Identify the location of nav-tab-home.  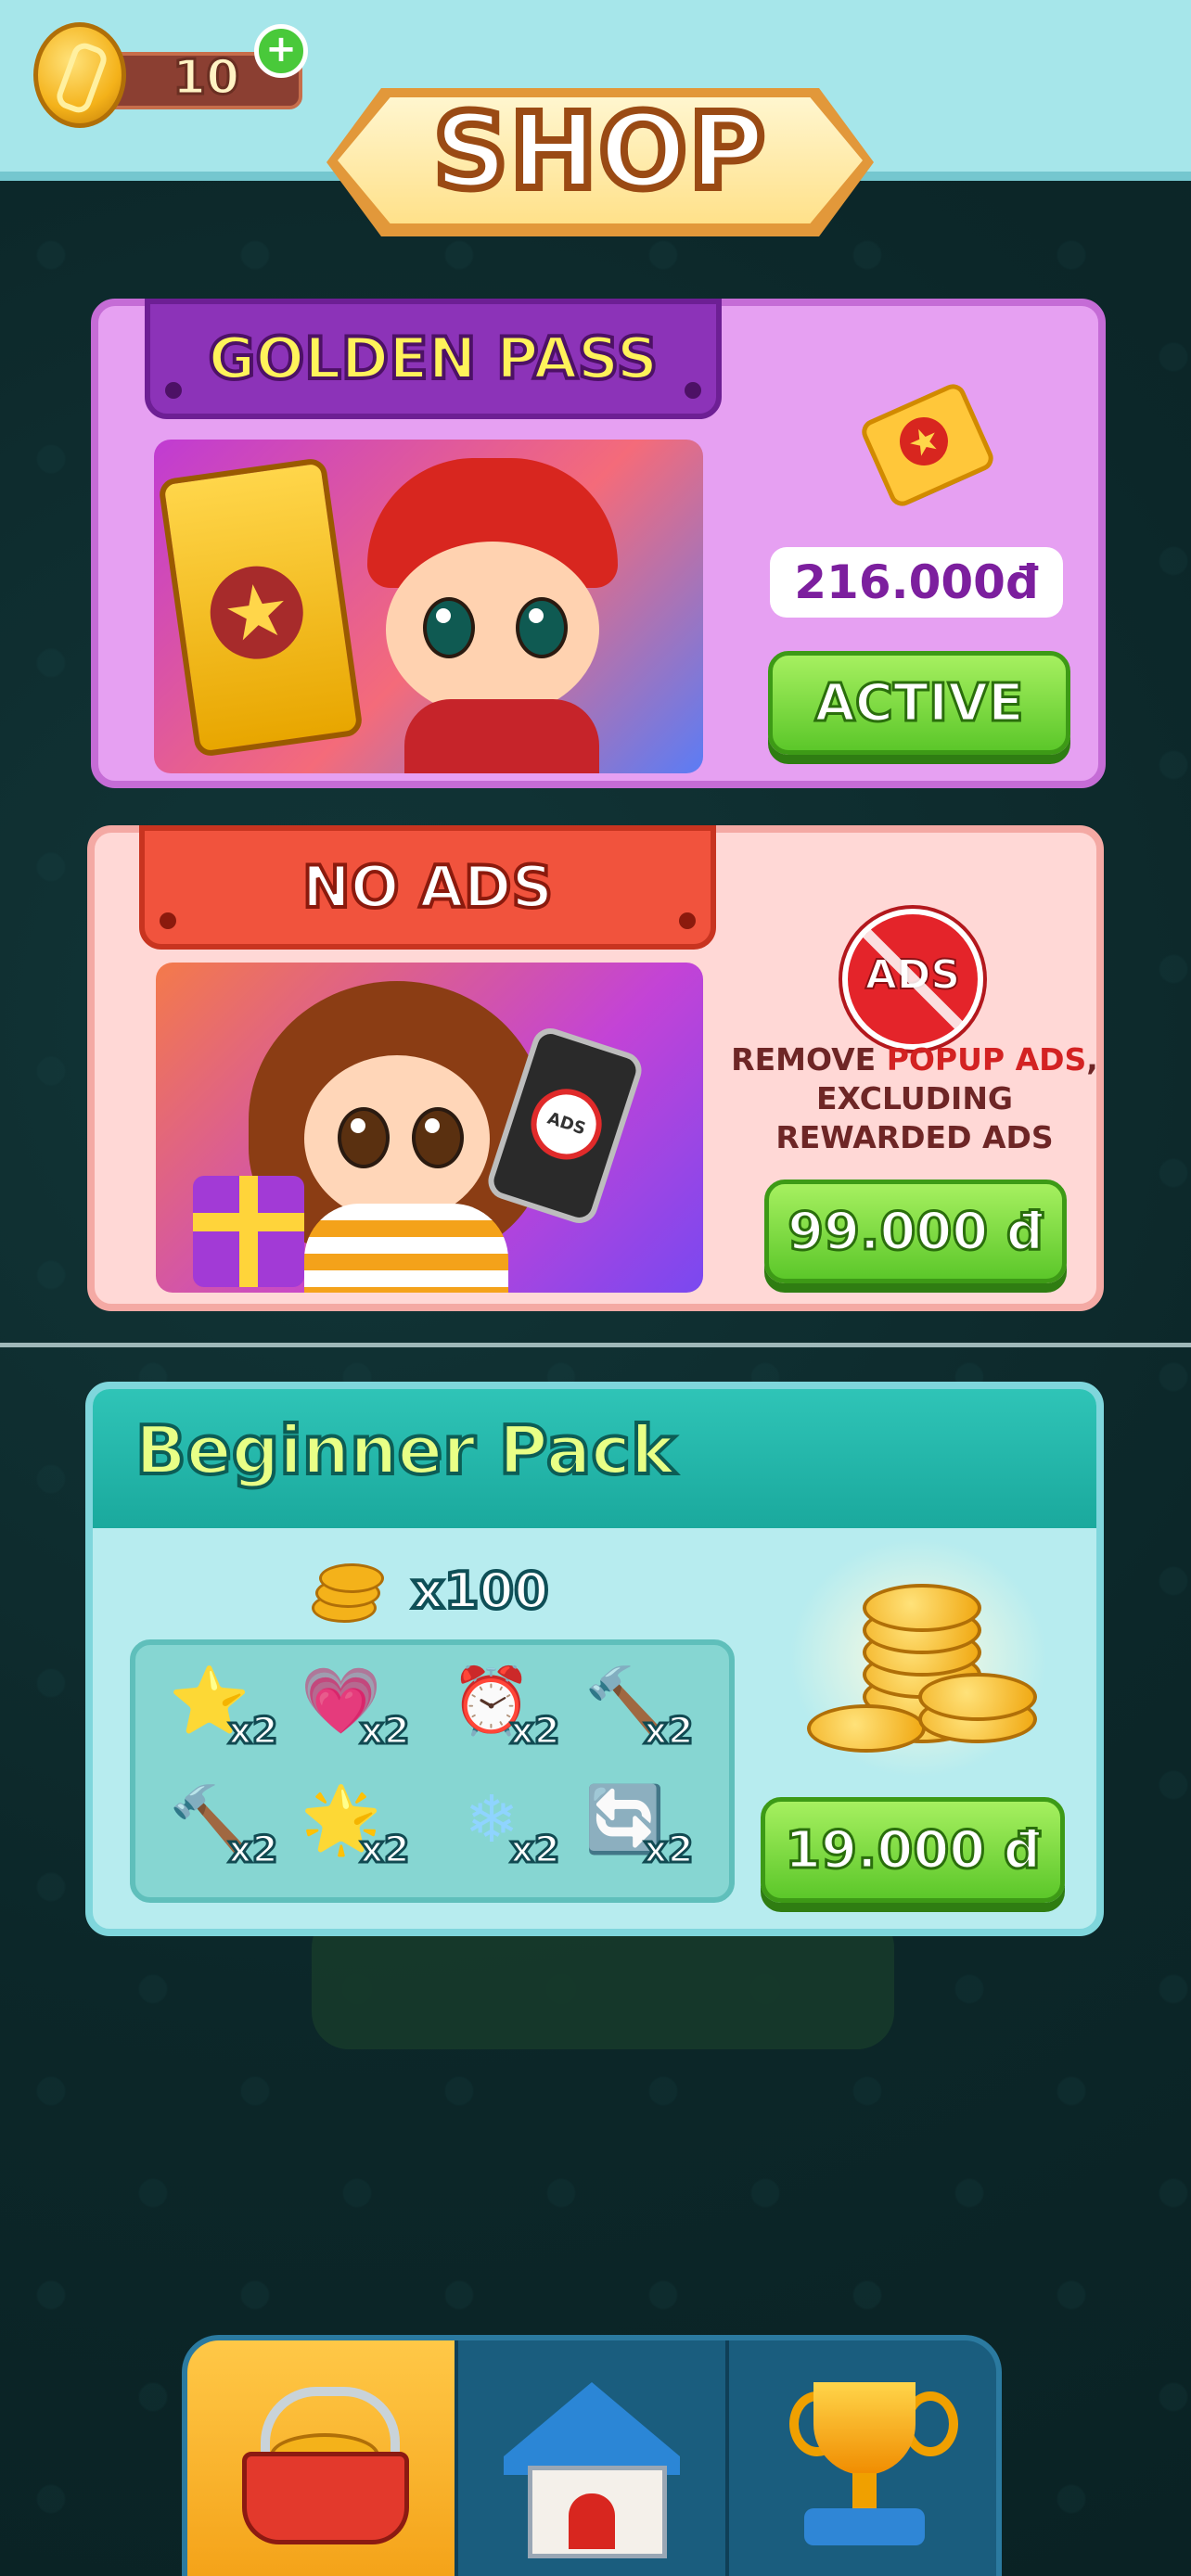
(593, 2458).